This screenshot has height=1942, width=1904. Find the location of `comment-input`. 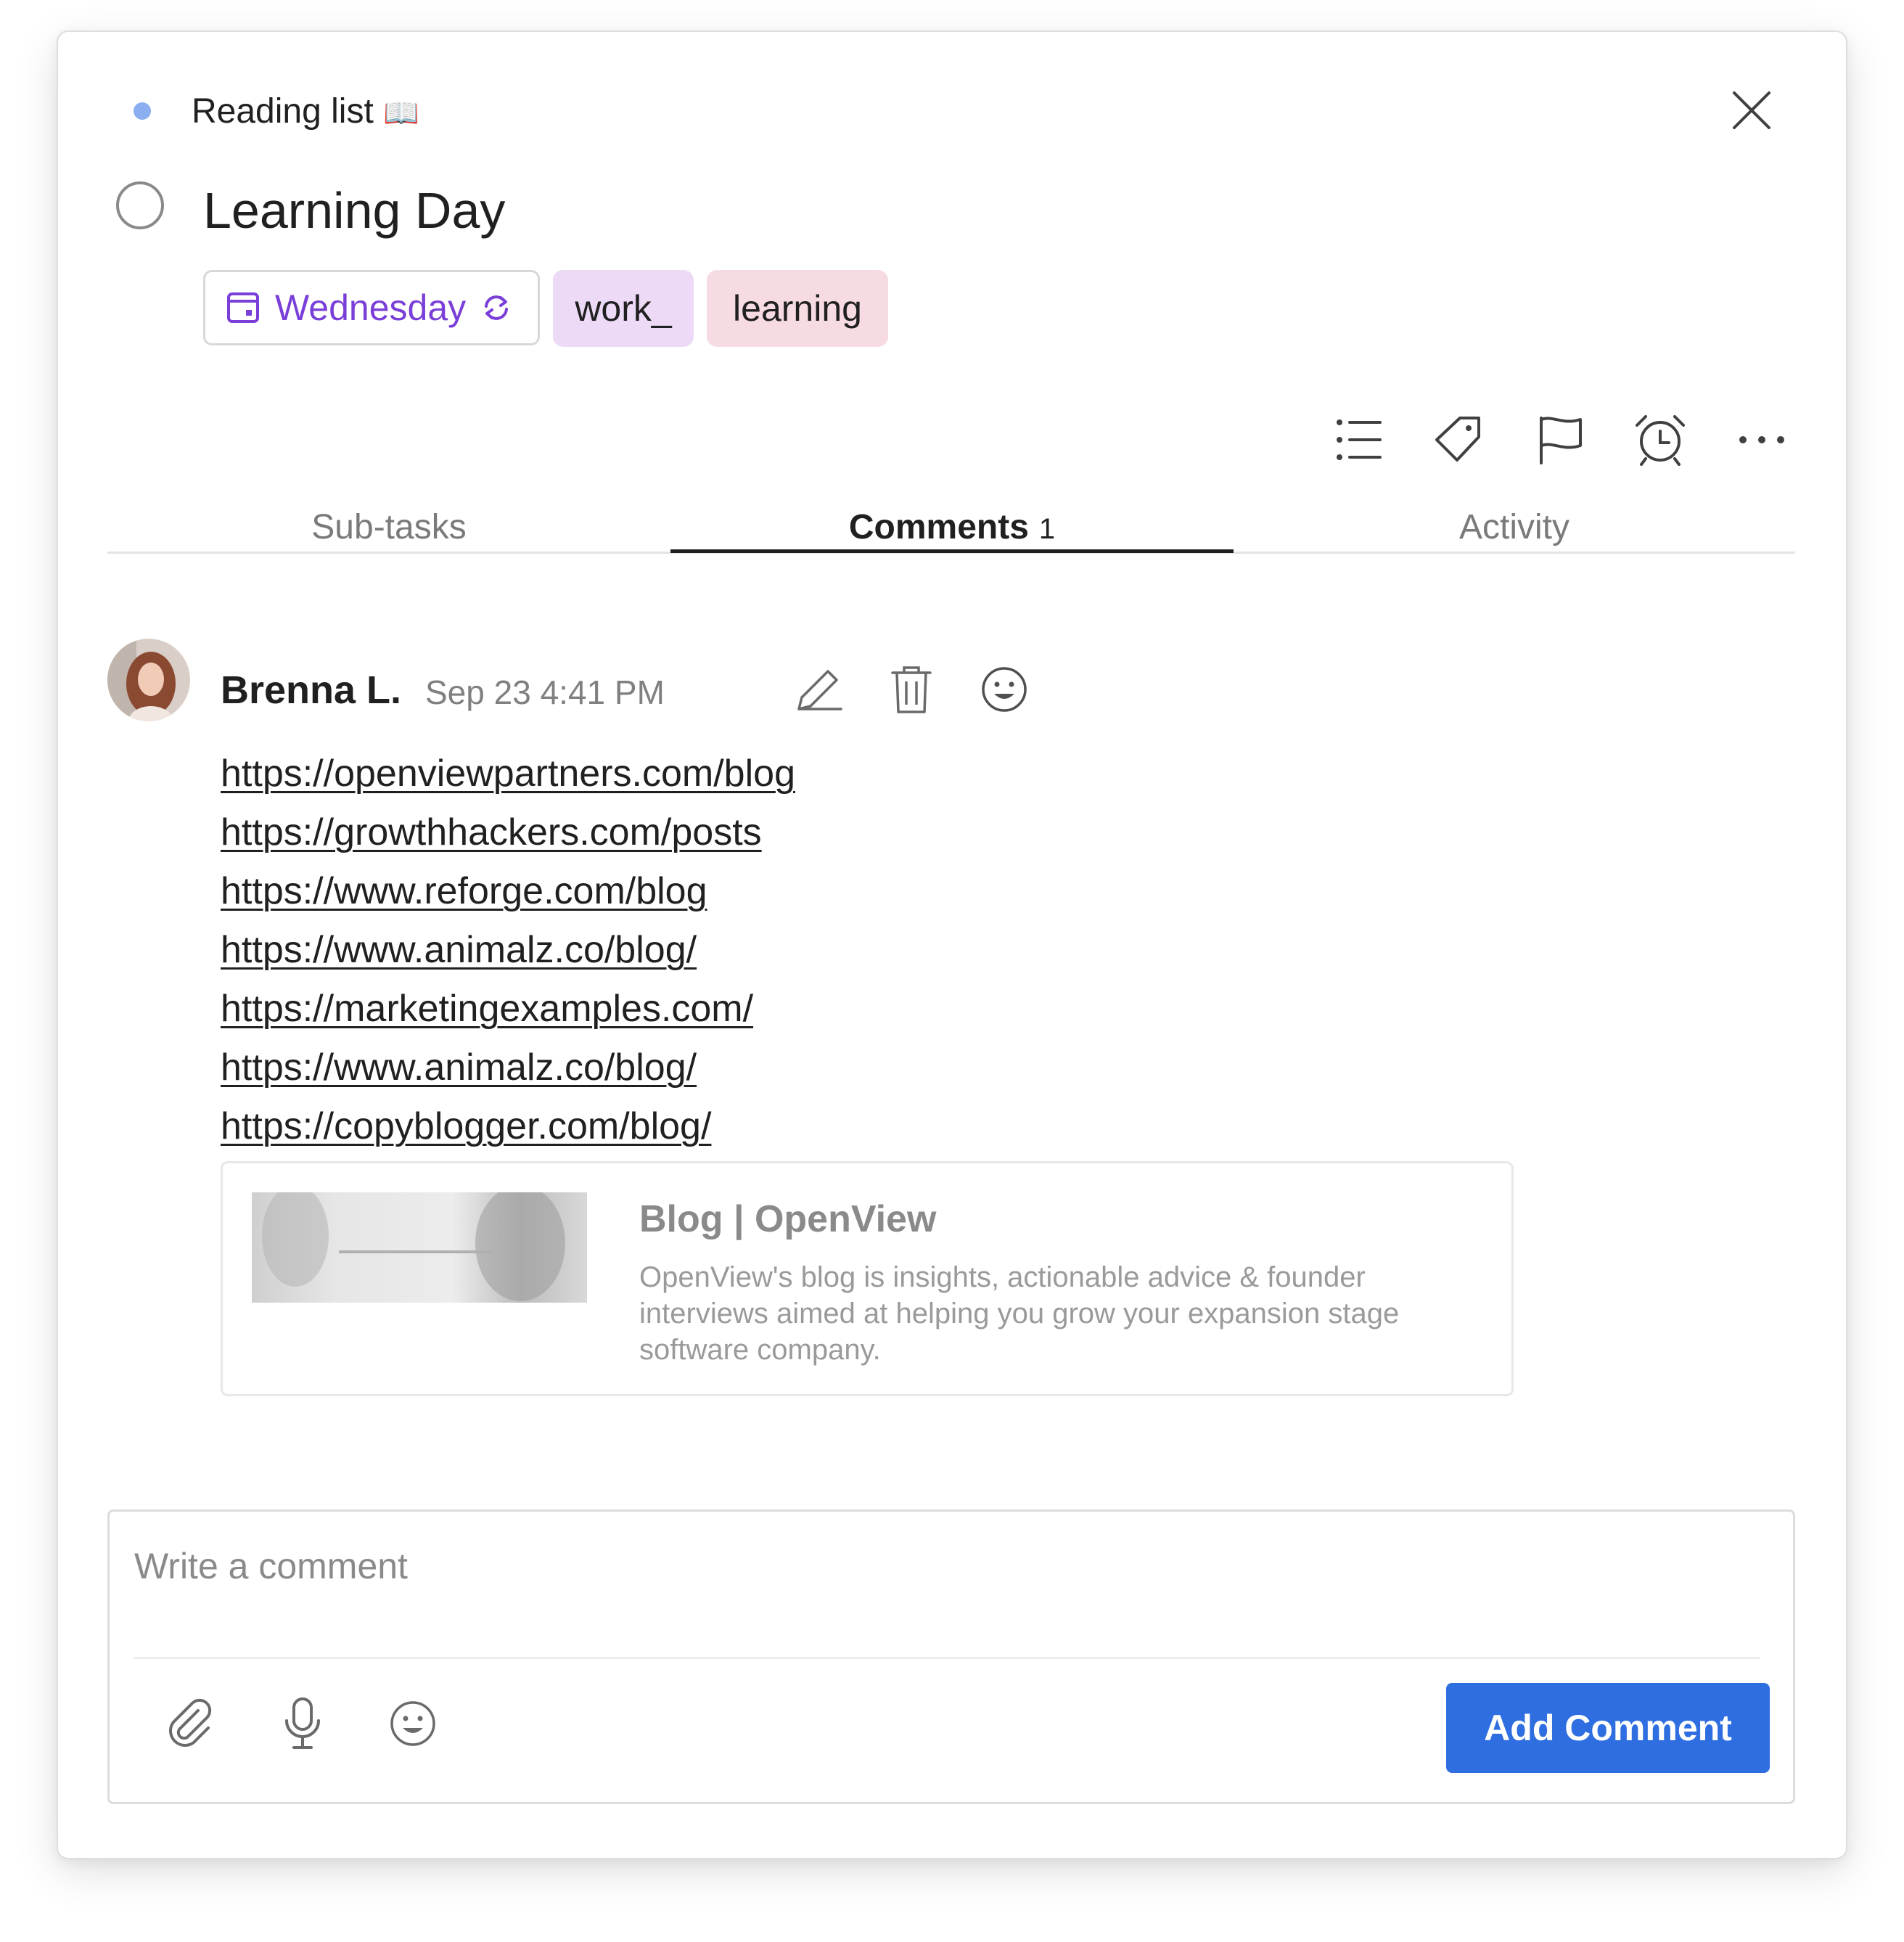

comment-input is located at coordinates (947, 1566).